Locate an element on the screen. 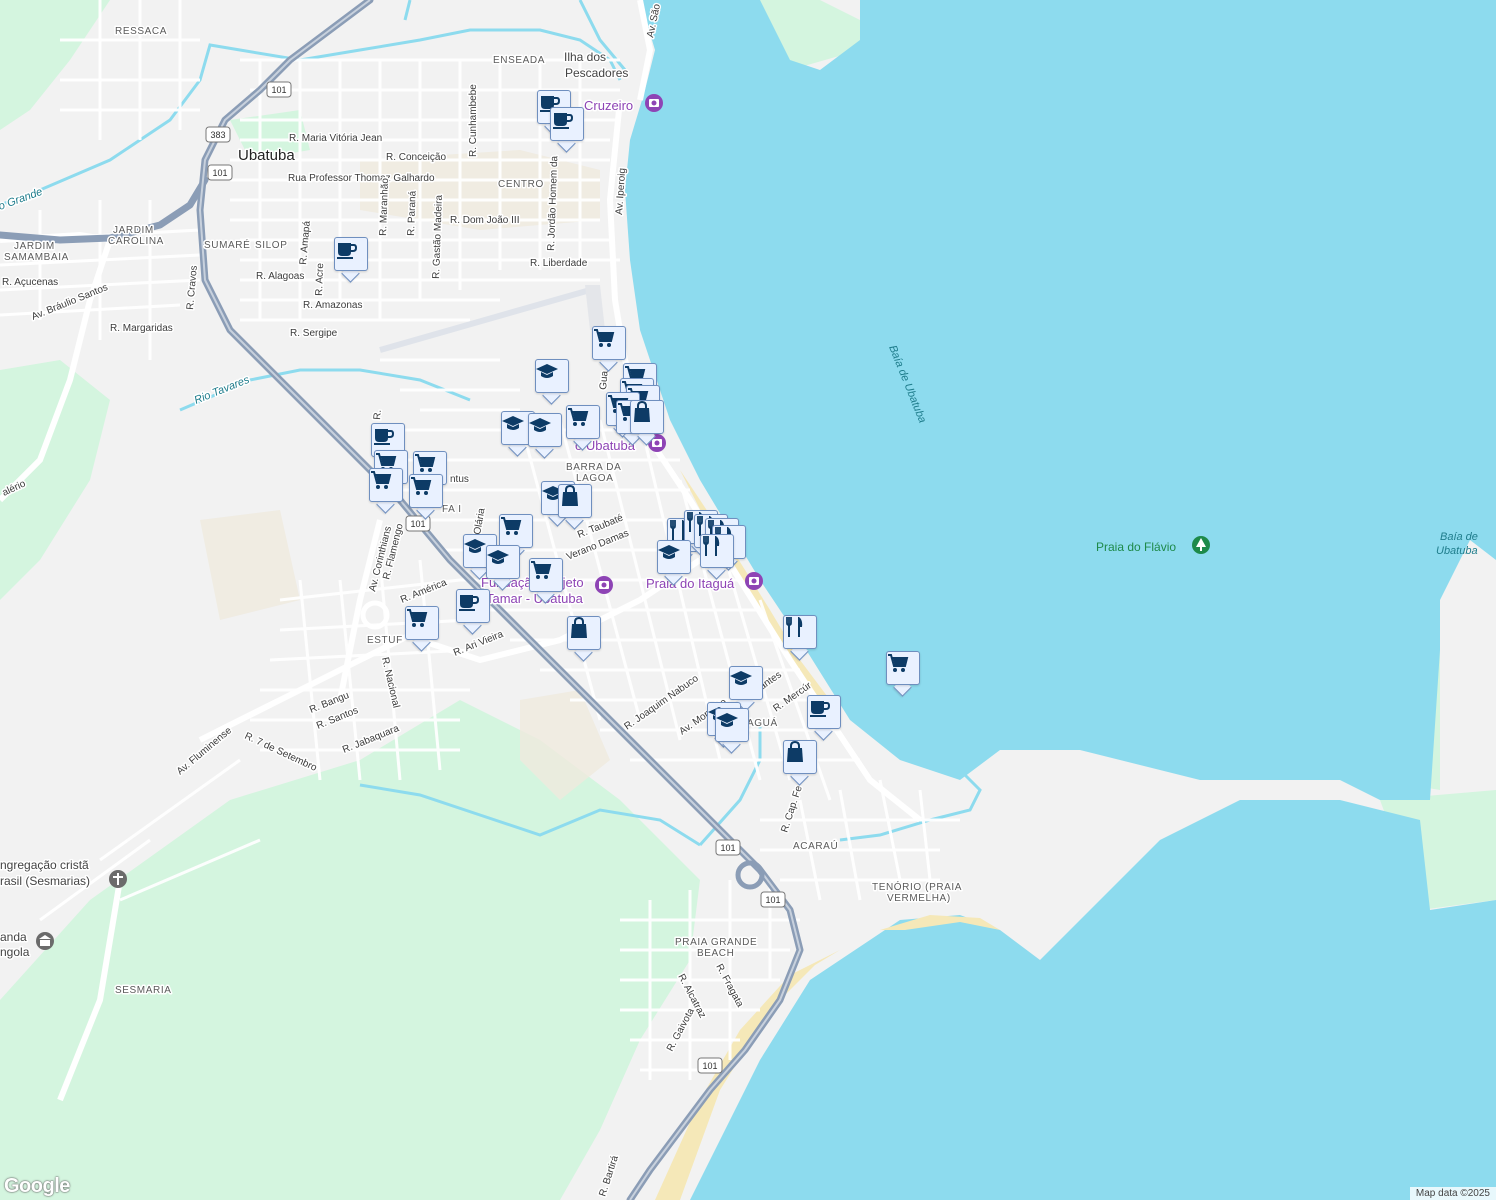 This screenshot has height=1200, width=1496. museum-icon is located at coordinates (45, 941).